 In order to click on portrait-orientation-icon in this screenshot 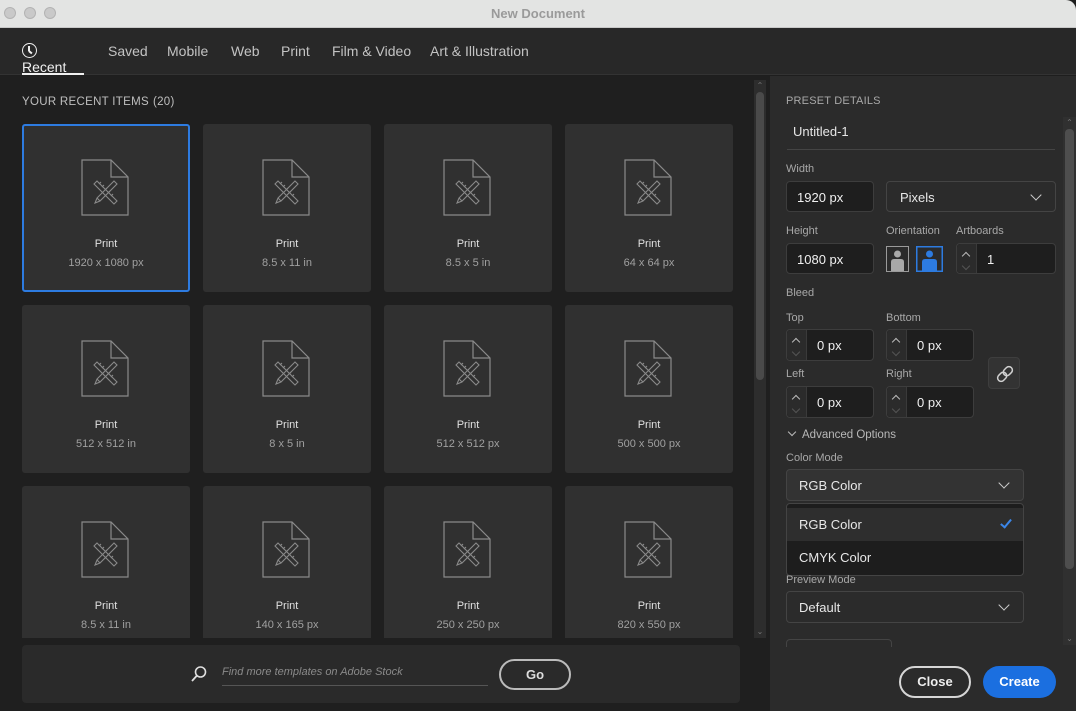, I will do `click(897, 259)`.